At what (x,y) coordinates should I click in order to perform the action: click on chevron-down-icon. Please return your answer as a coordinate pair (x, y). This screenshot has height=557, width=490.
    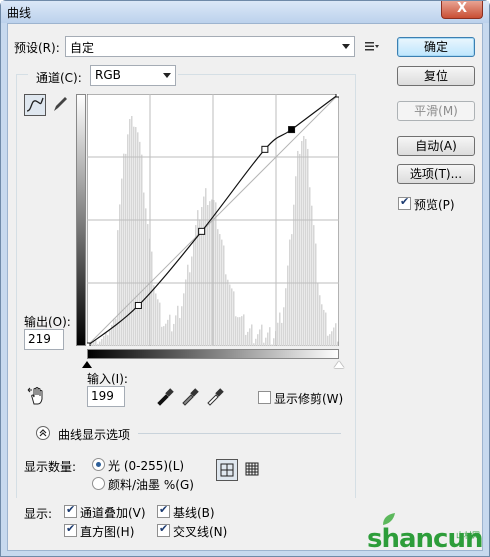
    Looking at the image, I should click on (167, 75).